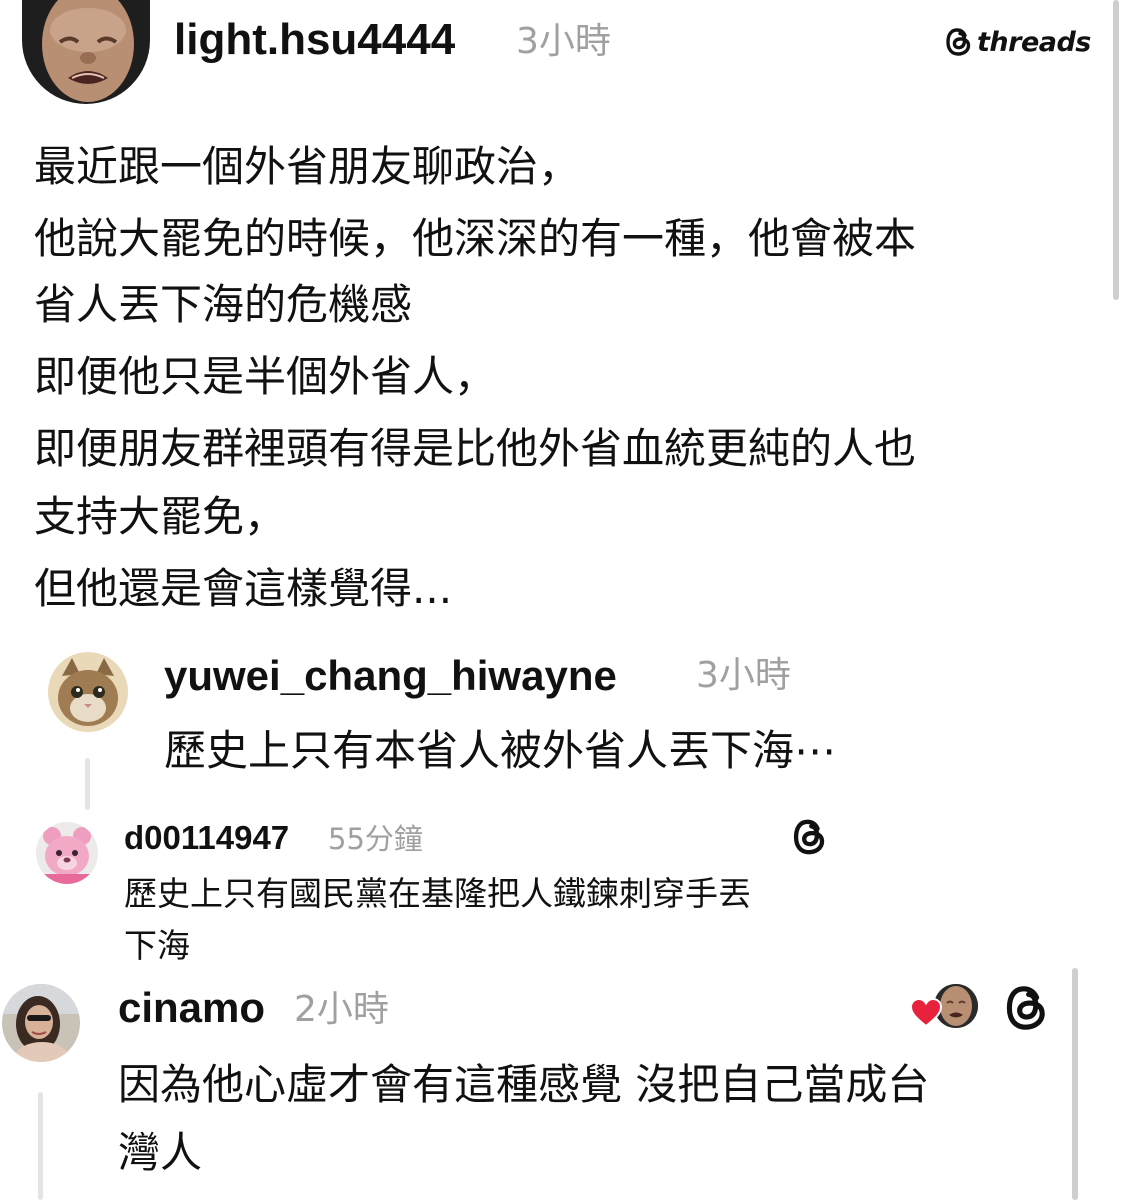 This screenshot has height=1200, width=1121. What do you see at coordinates (223, 304) in the screenshot?
I see `post-body-line: 省人丟下海的危機感` at bounding box center [223, 304].